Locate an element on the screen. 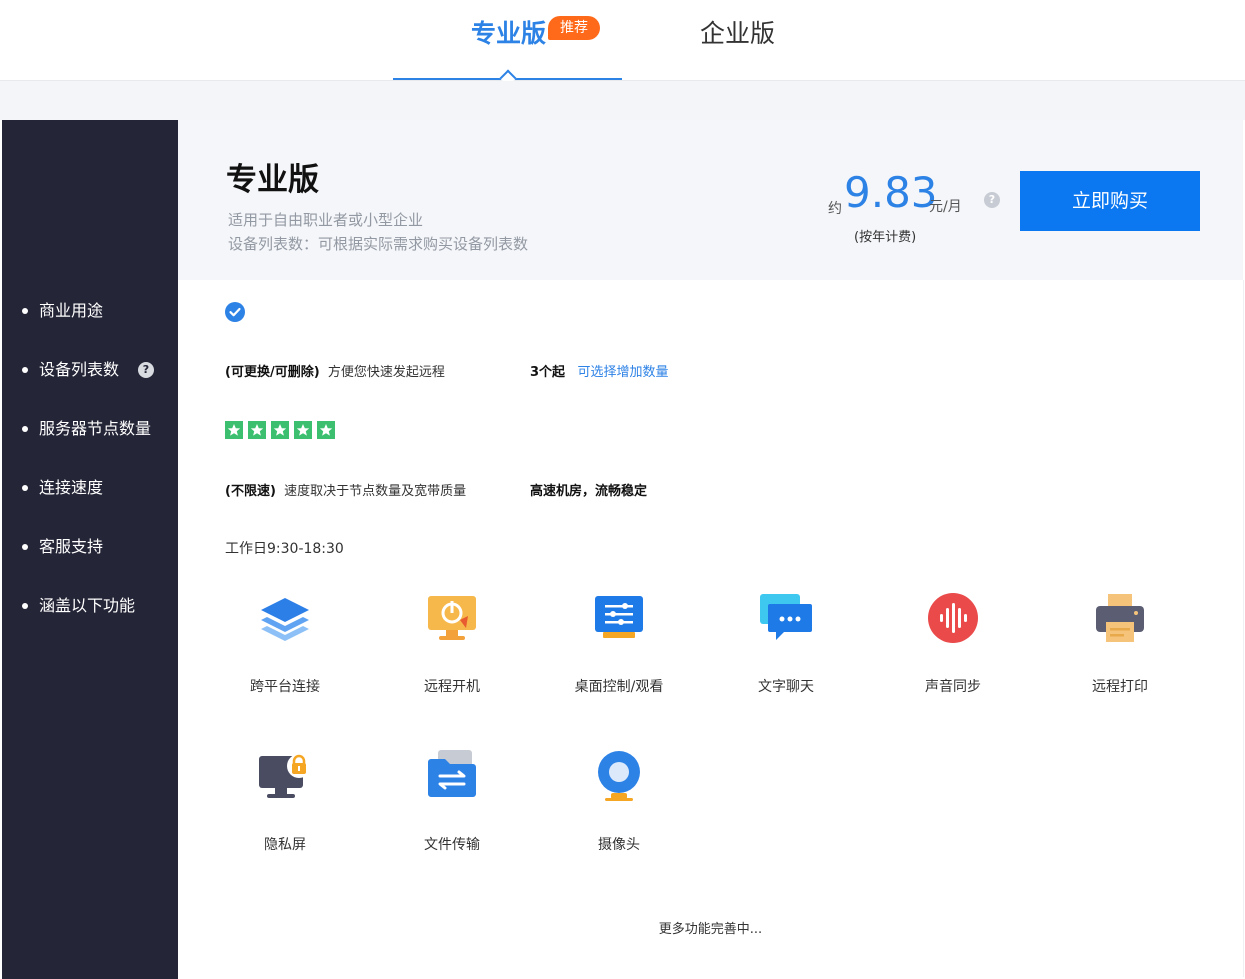 The image size is (1245, 979). device-list-info: (可更换/可删除) 方便您快速发起远程 is located at coordinates (335, 370).